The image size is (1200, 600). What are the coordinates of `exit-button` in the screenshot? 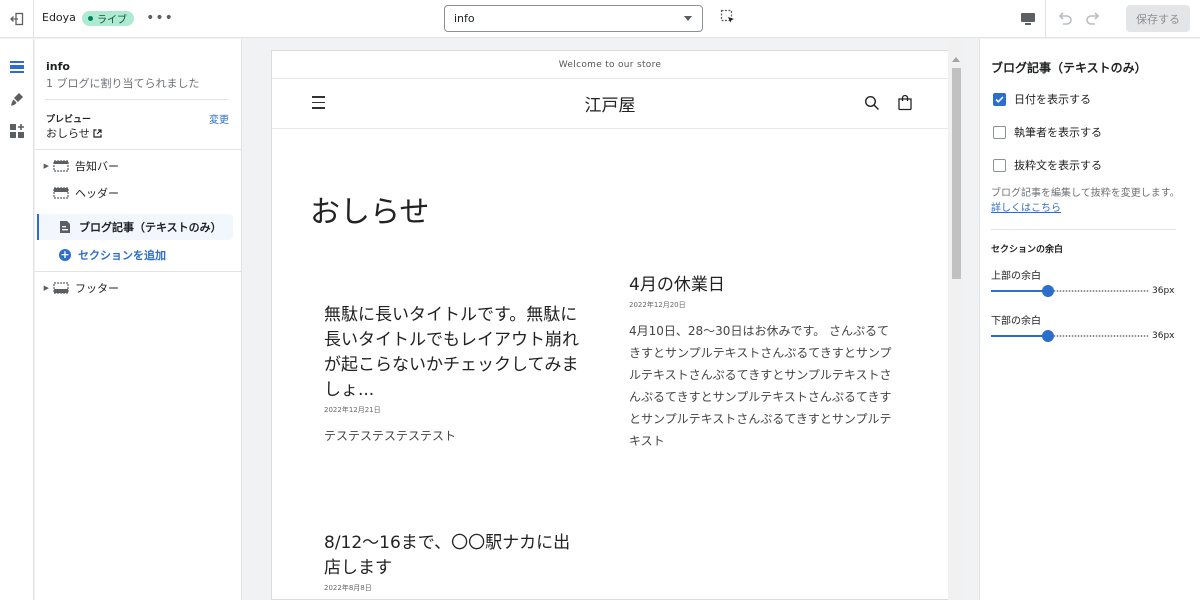 It's located at (17, 19).